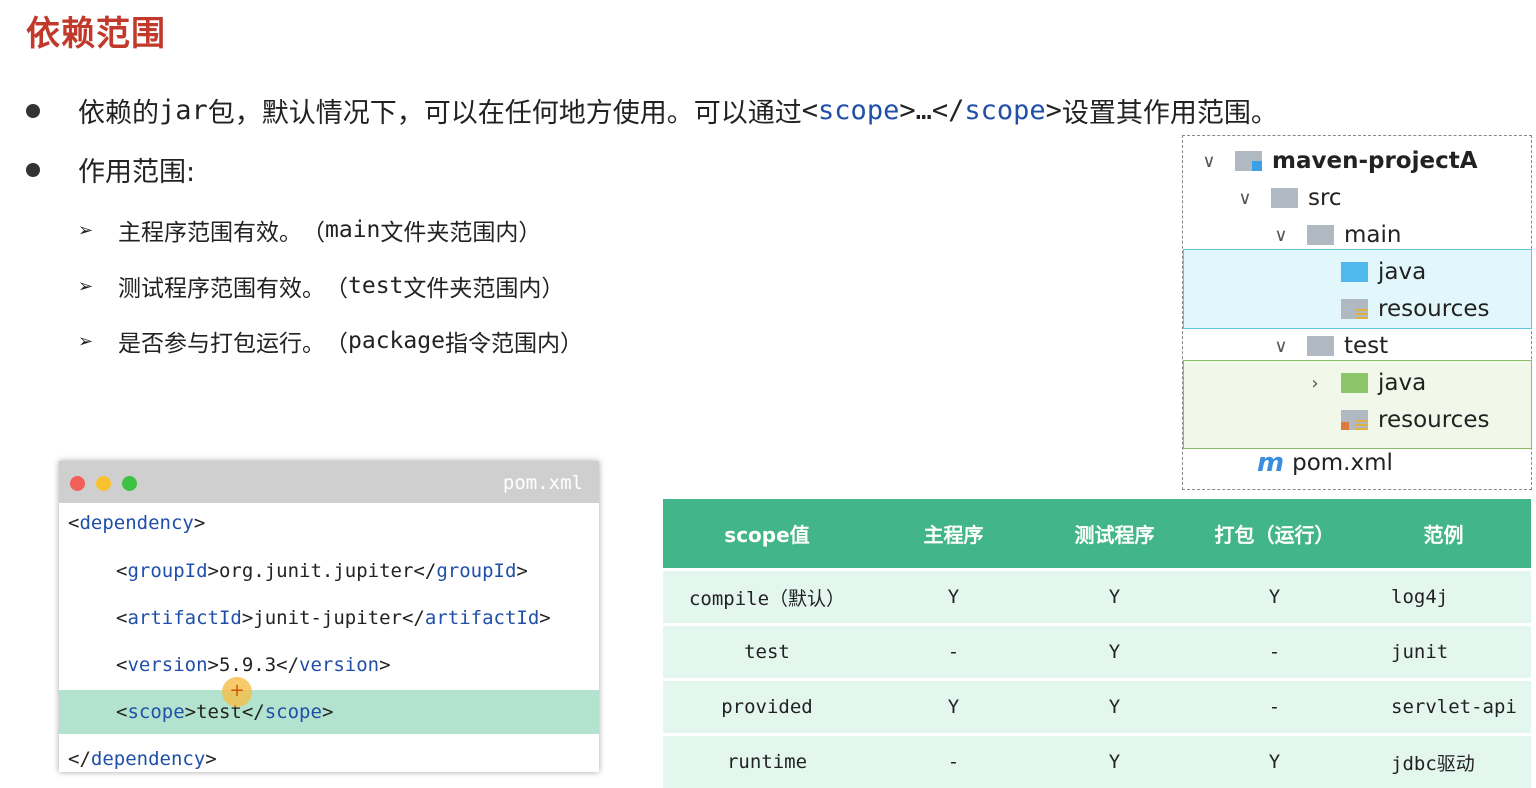  I want to click on table-row: test - Y - junit, so click(1097, 652).